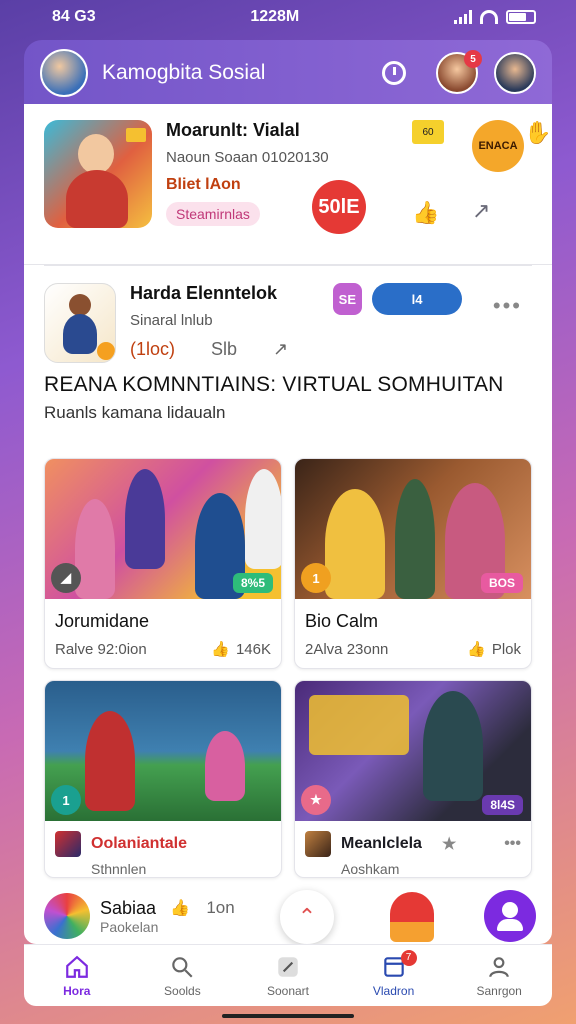 The width and height of the screenshot is (576, 1024). I want to click on video-card: 1 Oolaniantale Sthnnlen, so click(163, 779).